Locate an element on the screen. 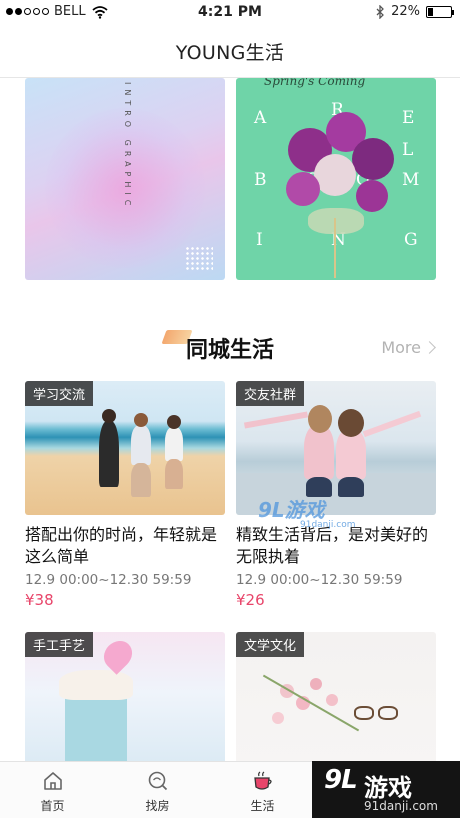 This screenshot has width=460, height=818. battery-percent: 22% is located at coordinates (405, 11).